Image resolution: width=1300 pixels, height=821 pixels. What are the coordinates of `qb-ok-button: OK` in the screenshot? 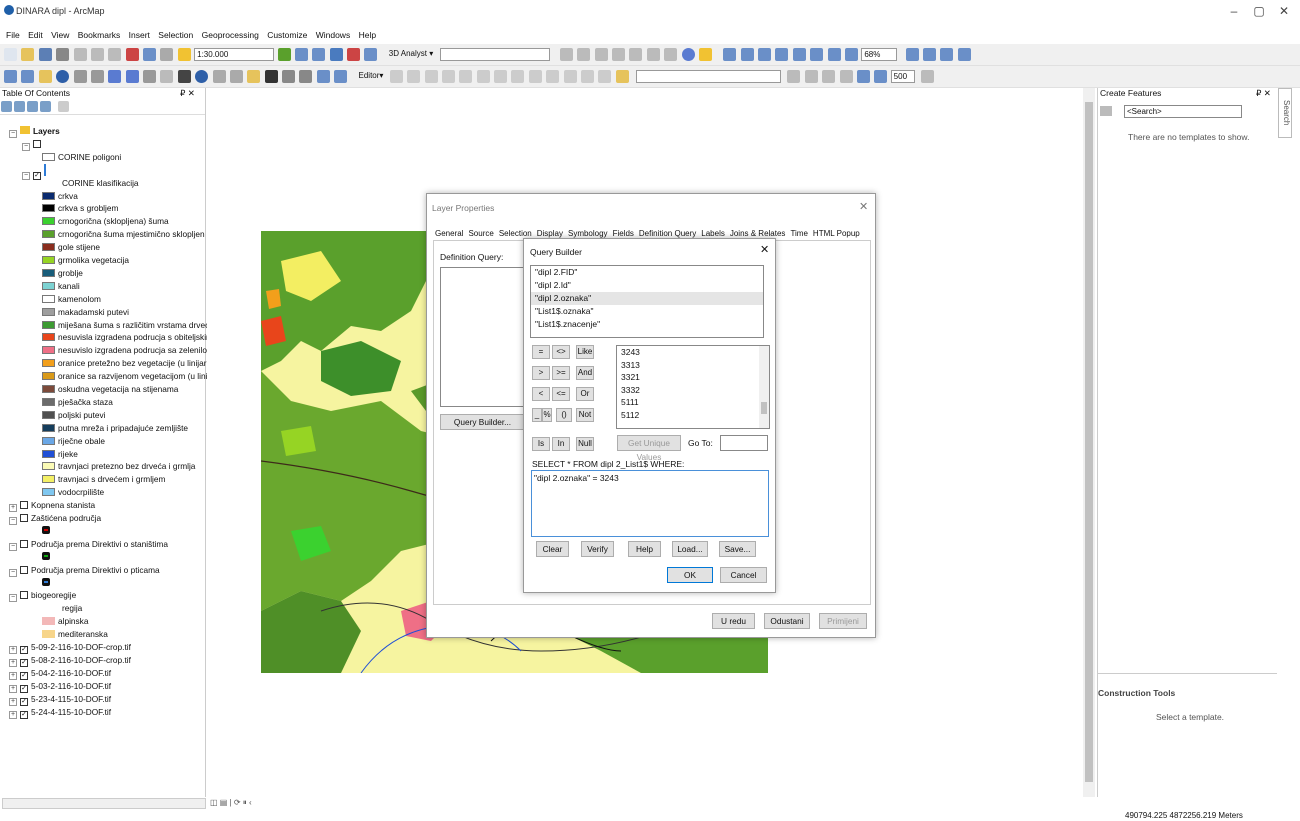 It's located at (690, 575).